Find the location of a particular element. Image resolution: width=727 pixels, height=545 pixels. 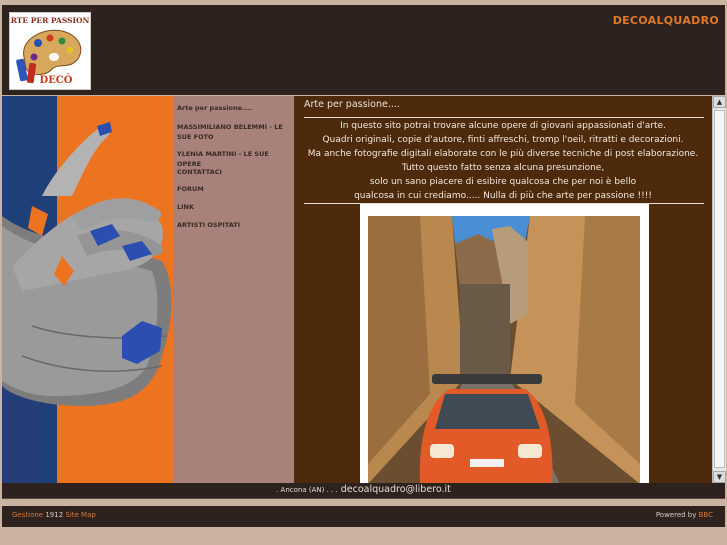

site-logo: ARTE PER PASSIONE DECÒ is located at coordinates (50, 51).